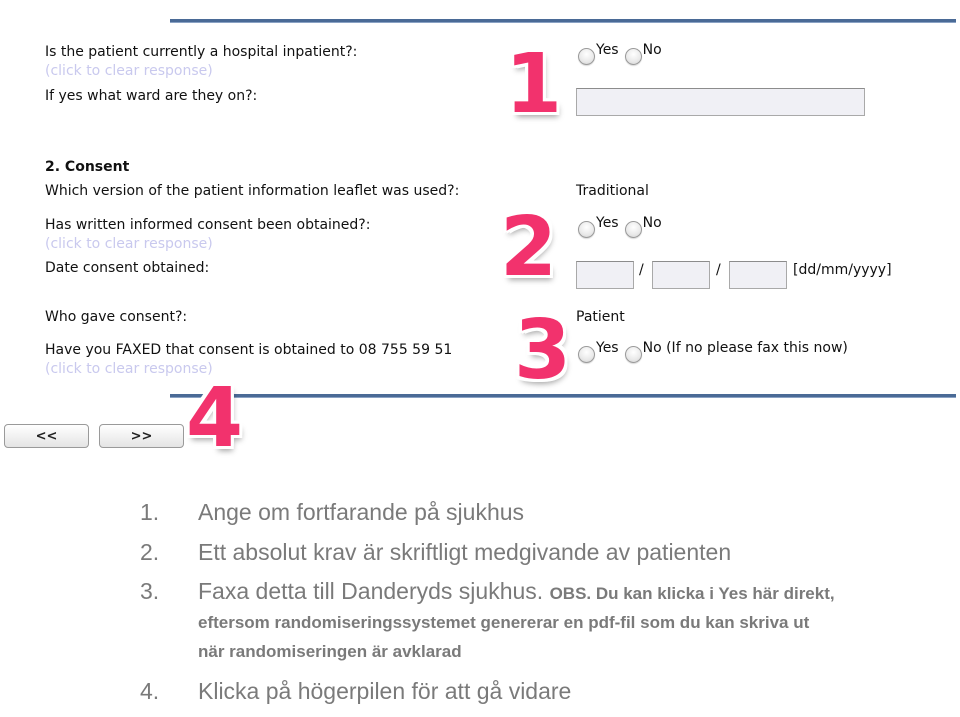 The image size is (960, 717). I want to click on who-value: Patient, so click(600, 317).